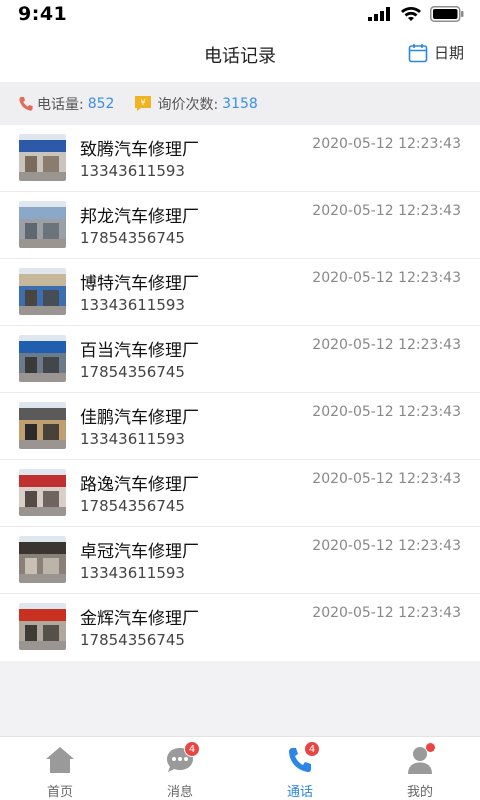 The image size is (480, 800). What do you see at coordinates (418, 52) in the screenshot?
I see `calendar-icon` at bounding box center [418, 52].